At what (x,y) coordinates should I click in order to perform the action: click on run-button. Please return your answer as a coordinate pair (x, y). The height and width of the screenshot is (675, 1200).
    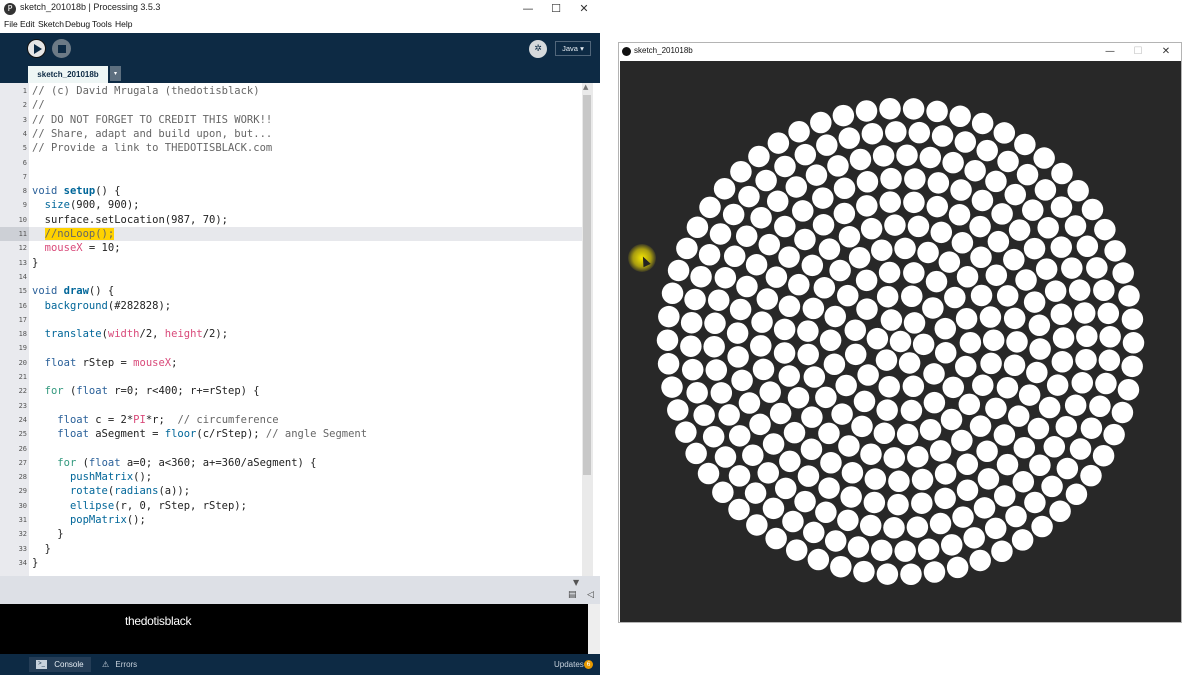
    Looking at the image, I should click on (36, 48).